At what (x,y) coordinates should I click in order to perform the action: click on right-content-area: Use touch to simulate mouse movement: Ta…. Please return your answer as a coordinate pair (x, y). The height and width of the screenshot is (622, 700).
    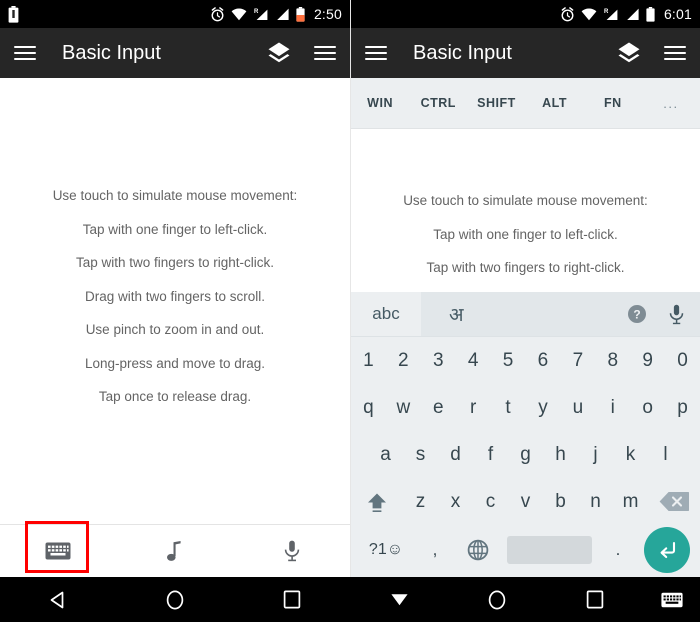
    Looking at the image, I should click on (525, 210).